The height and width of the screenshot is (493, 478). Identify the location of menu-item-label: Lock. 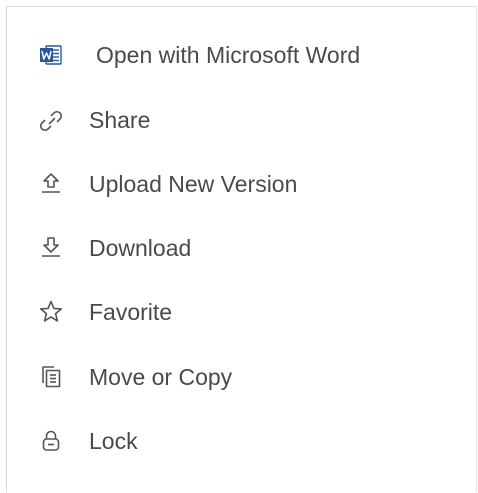
(113, 441).